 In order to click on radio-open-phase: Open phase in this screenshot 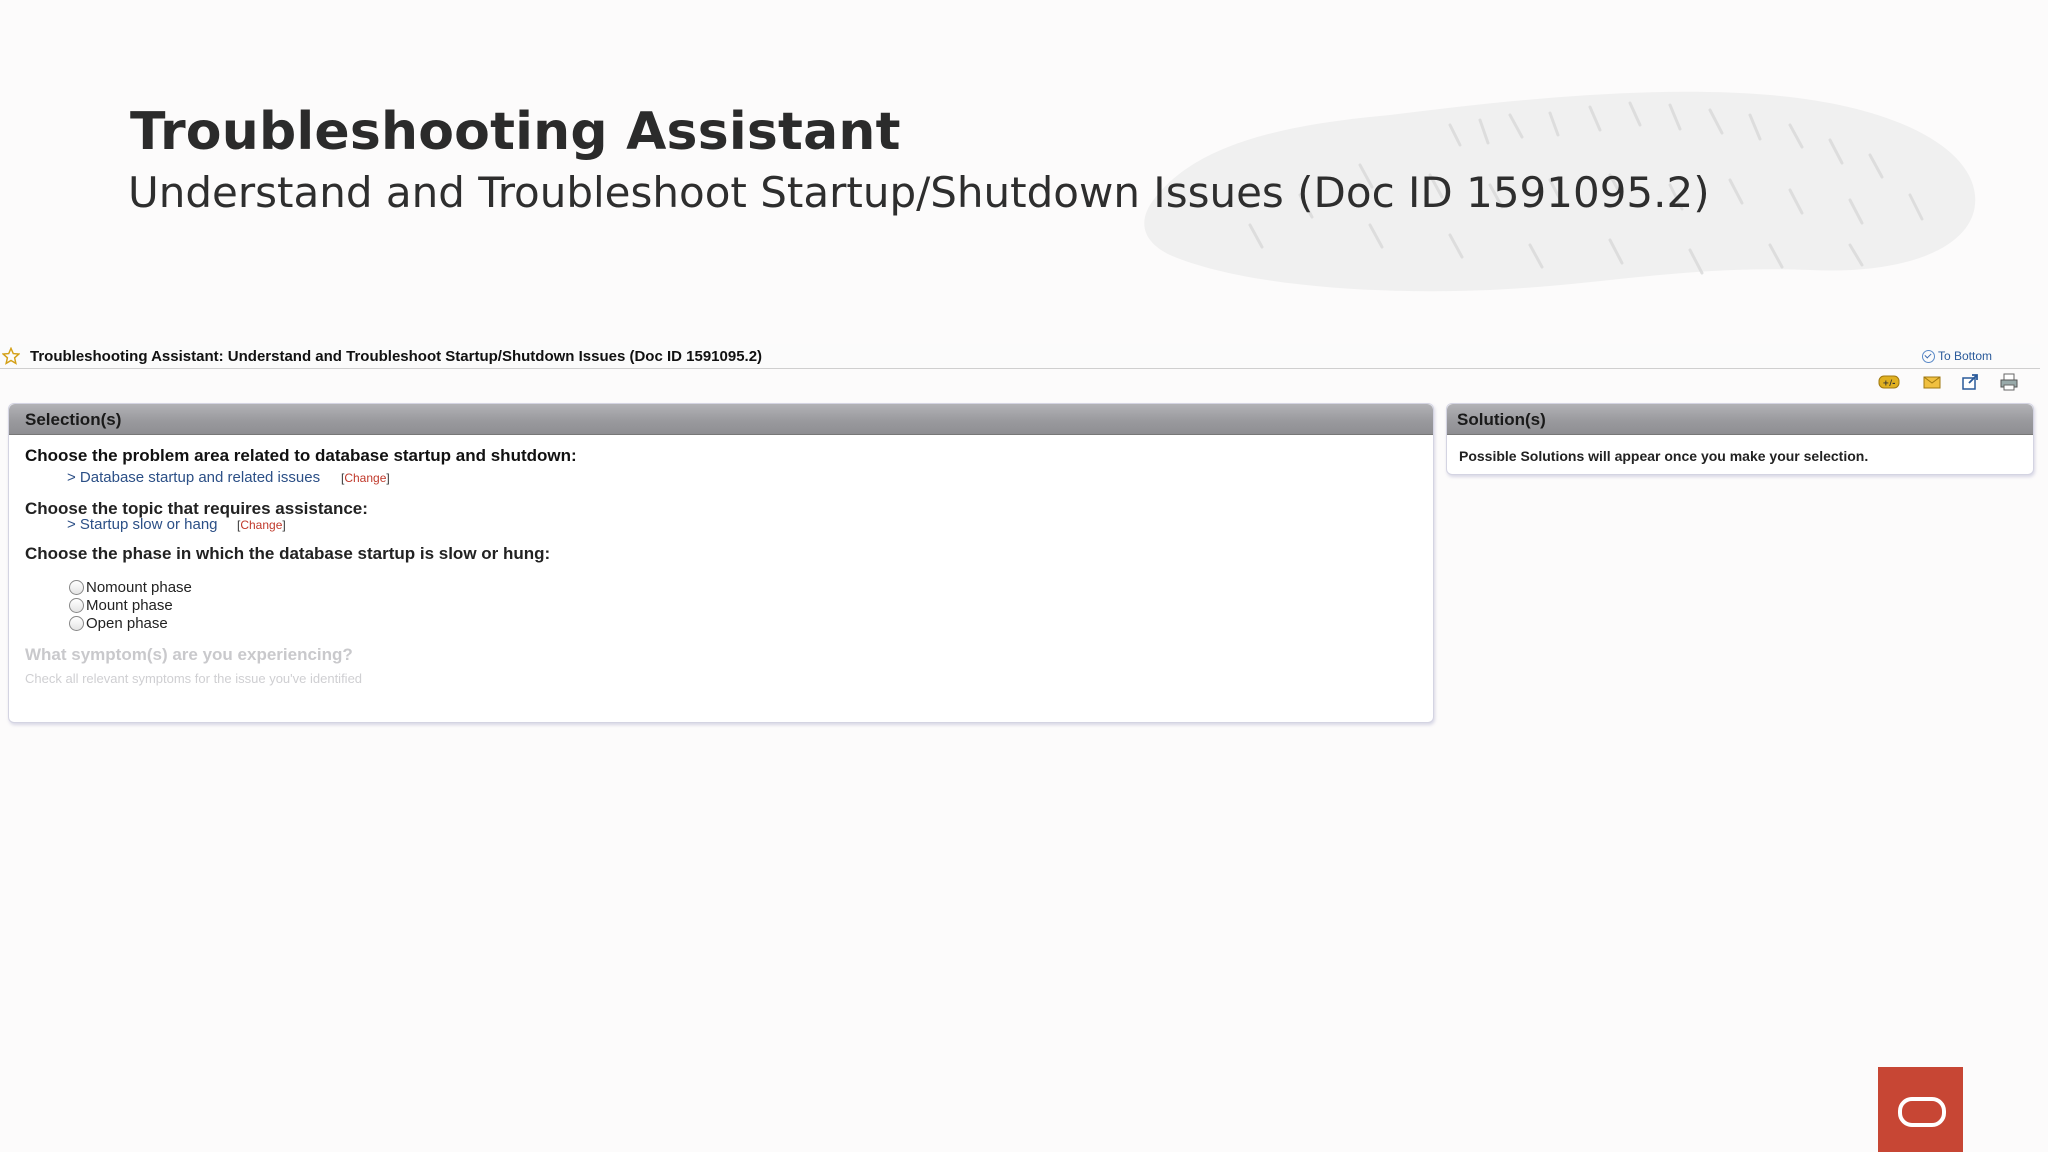, I will do `click(118, 623)`.